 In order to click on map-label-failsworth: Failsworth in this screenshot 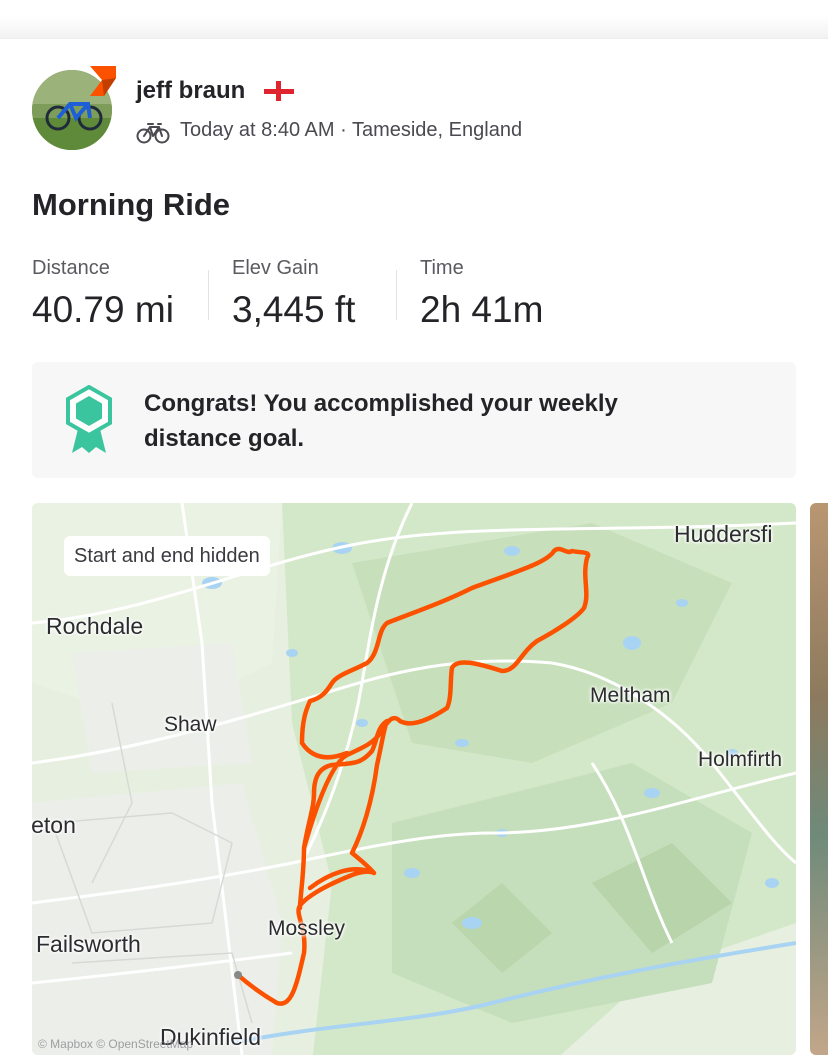, I will do `click(88, 944)`.